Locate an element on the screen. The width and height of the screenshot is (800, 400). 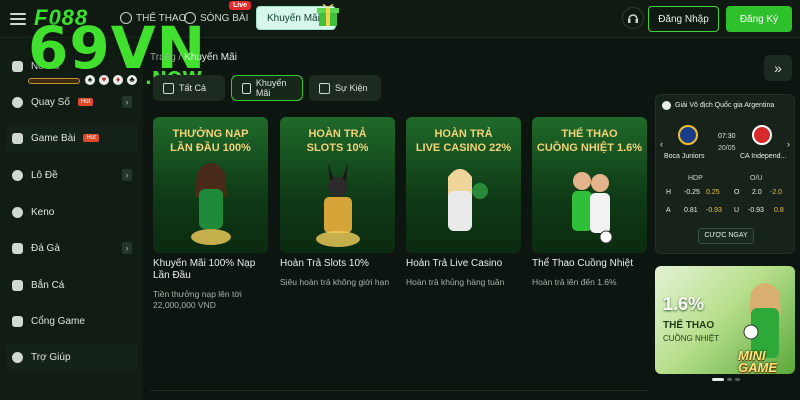
sidebar-item-label: Đá Gà is located at coordinates (45, 248).